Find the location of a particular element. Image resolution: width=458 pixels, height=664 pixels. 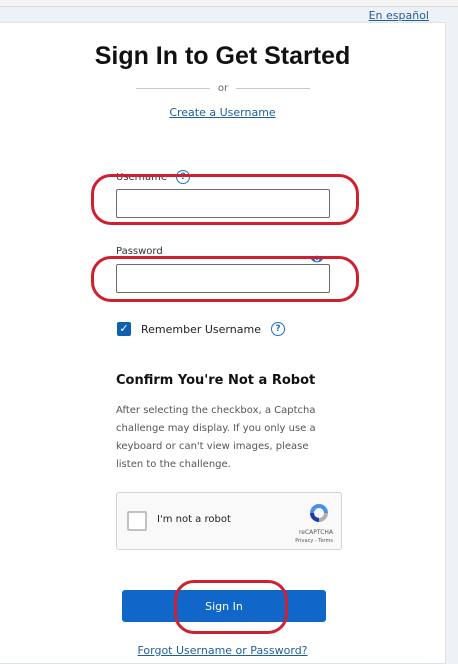

or-text: or is located at coordinates (223, 88).